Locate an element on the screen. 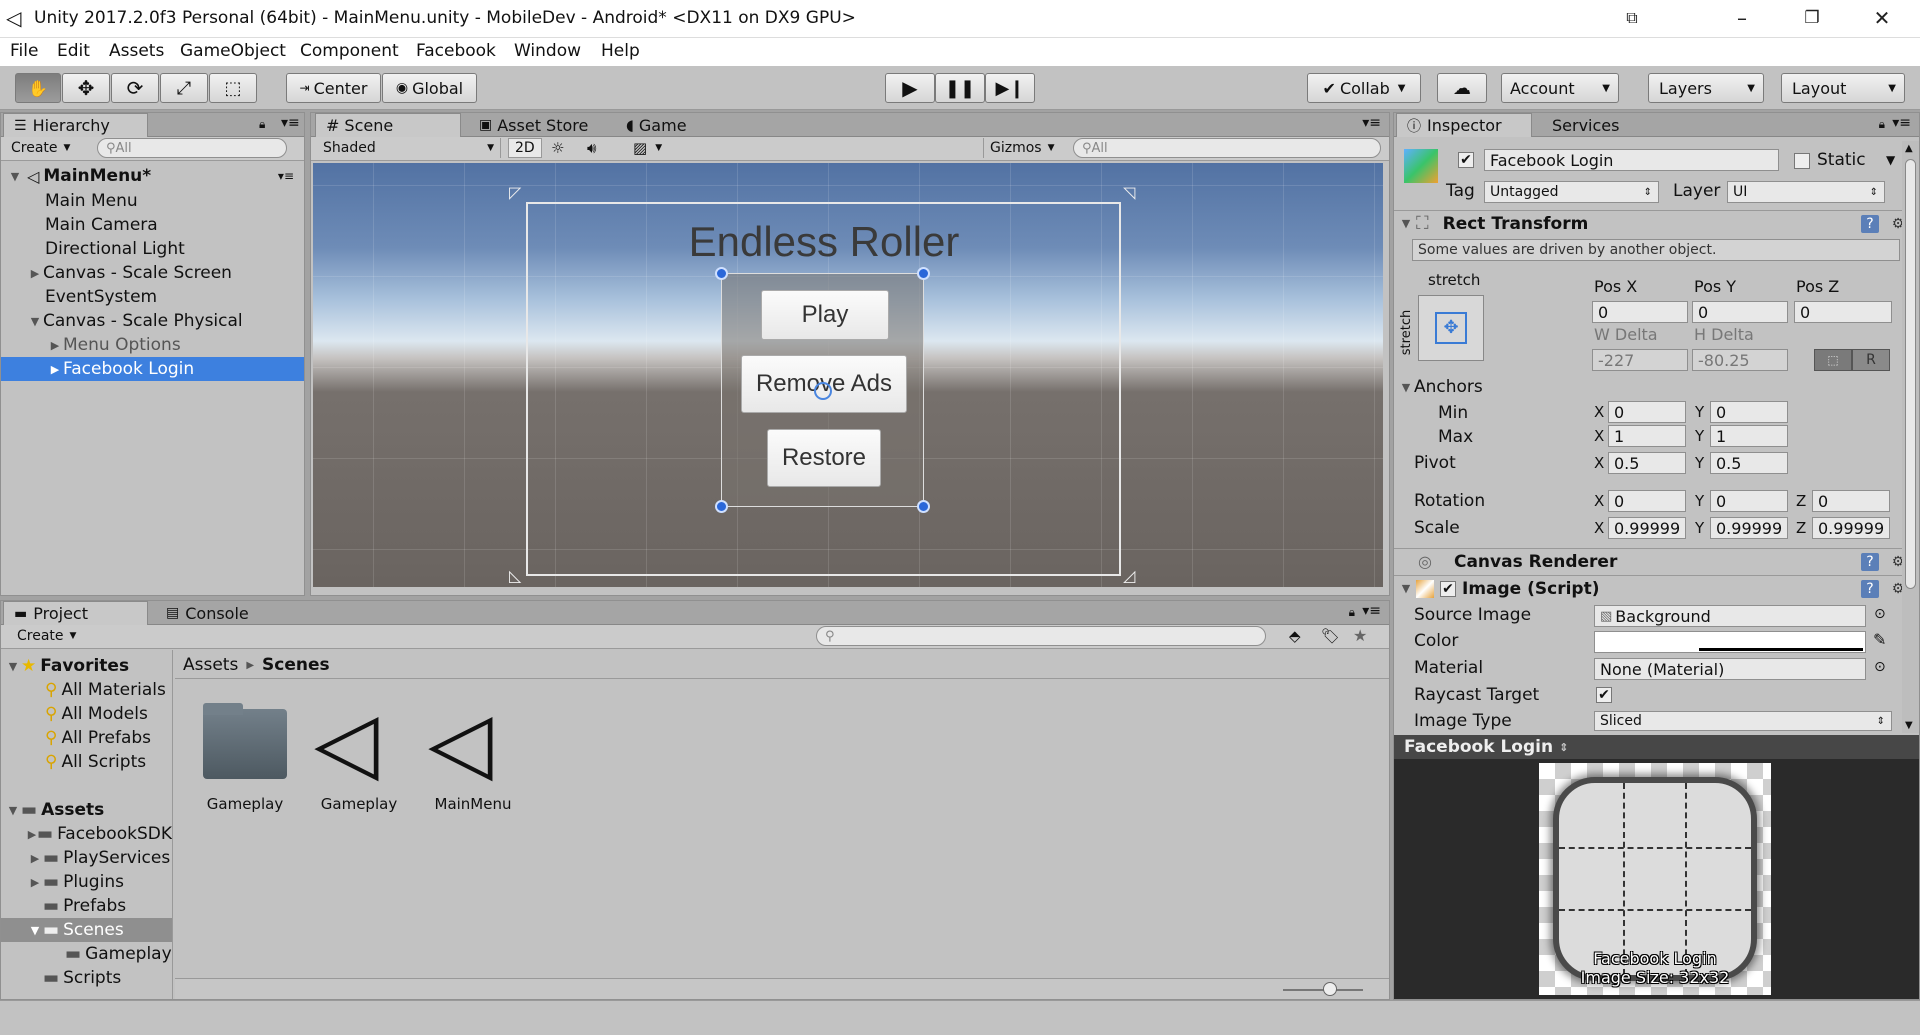  audio-toggle: 🔊︎ is located at coordinates (598, 148).